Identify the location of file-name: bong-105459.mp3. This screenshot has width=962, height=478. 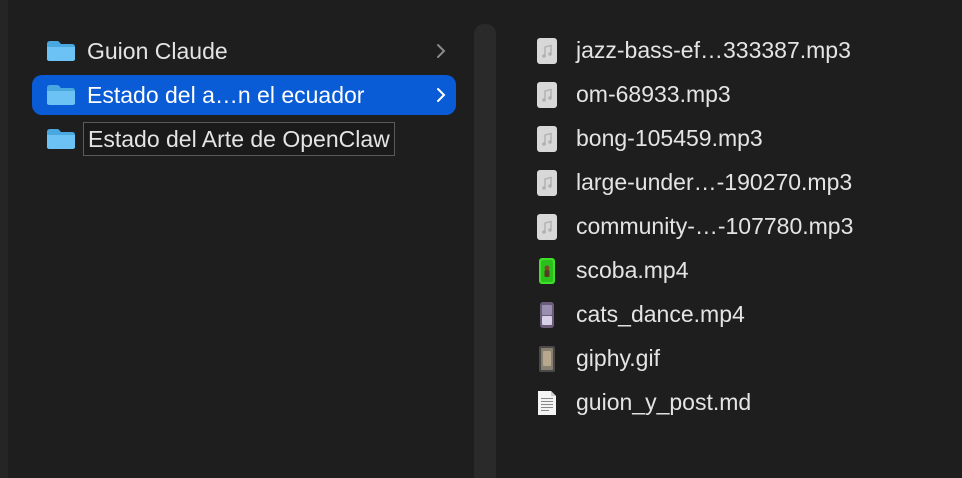
(669, 138).